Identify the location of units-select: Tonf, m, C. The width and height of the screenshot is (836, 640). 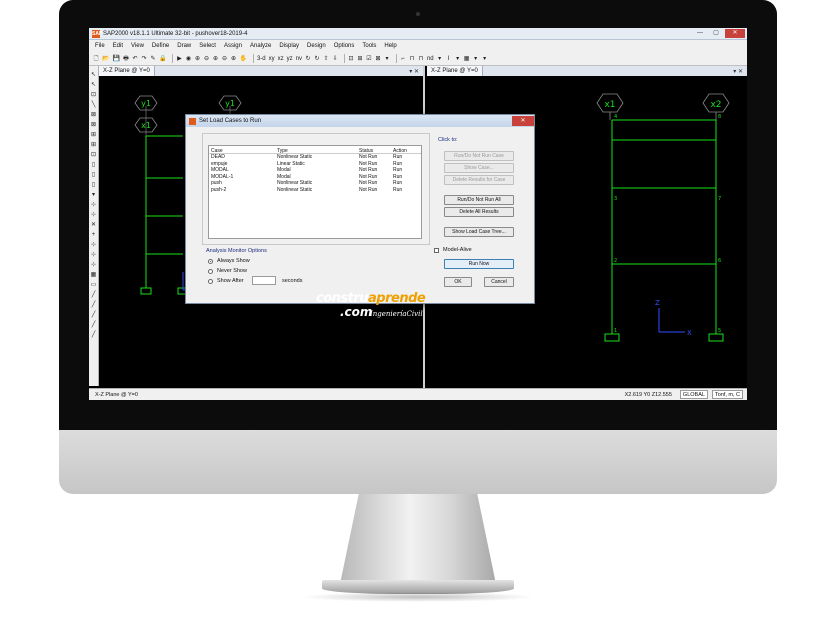
(727, 394).